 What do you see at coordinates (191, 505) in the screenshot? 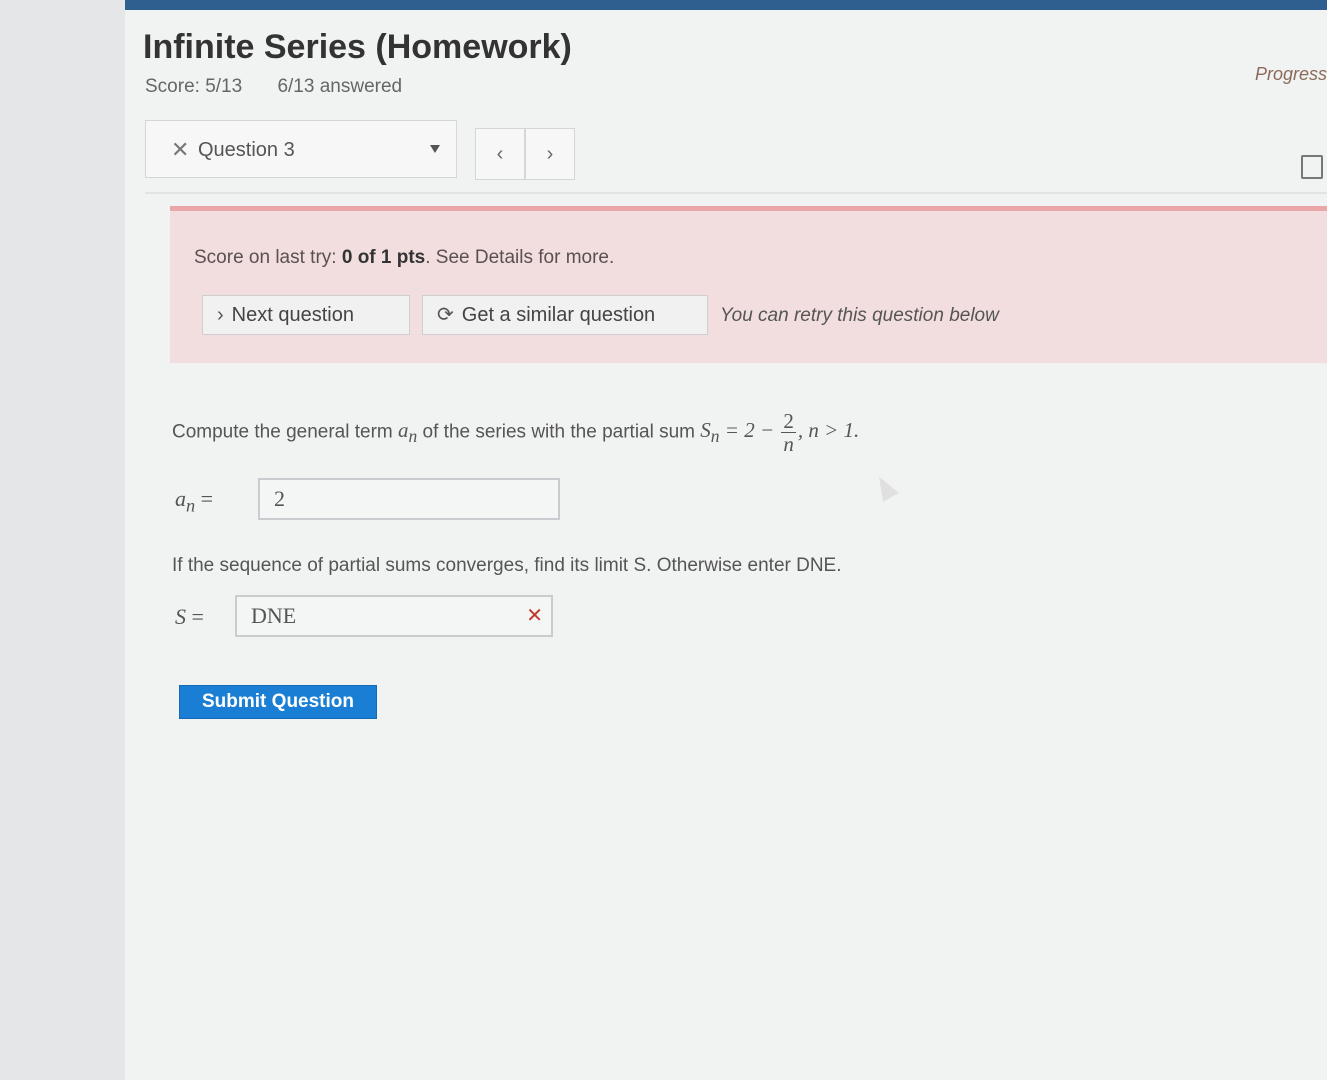
I see `an-sub: n` at bounding box center [191, 505].